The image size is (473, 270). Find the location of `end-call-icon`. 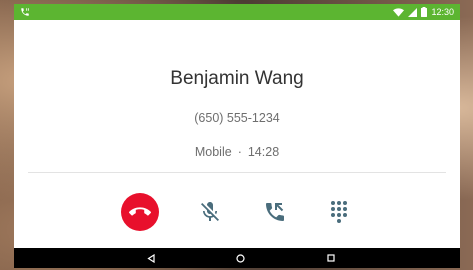

end-call-icon is located at coordinates (140, 212).